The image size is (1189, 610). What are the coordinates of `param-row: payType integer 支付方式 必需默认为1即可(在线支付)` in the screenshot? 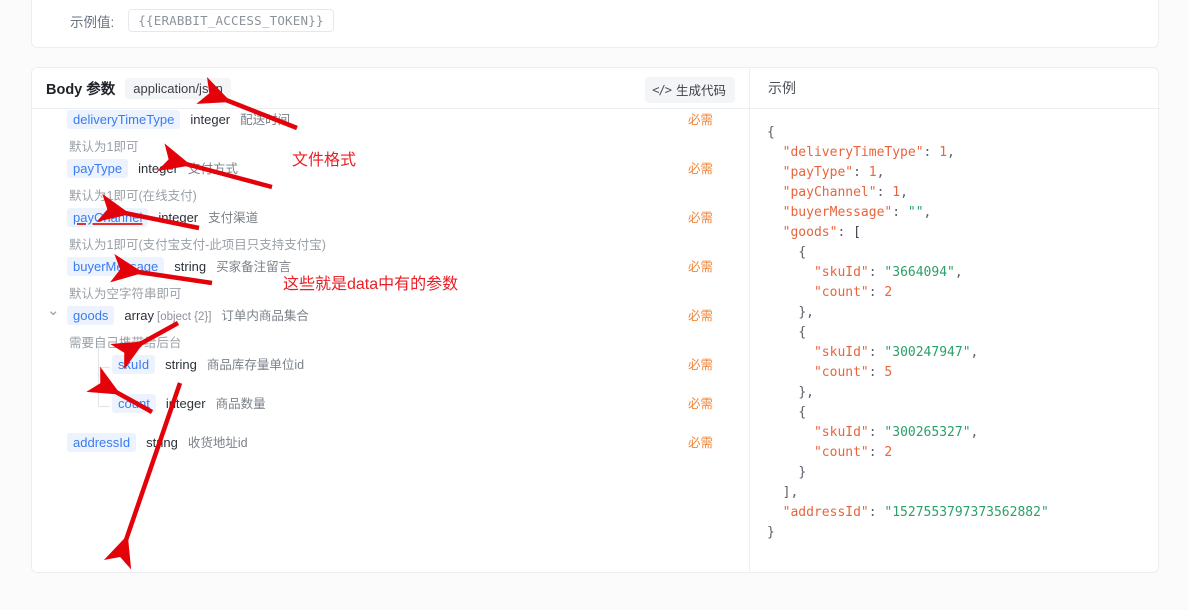 It's located at (390, 182).